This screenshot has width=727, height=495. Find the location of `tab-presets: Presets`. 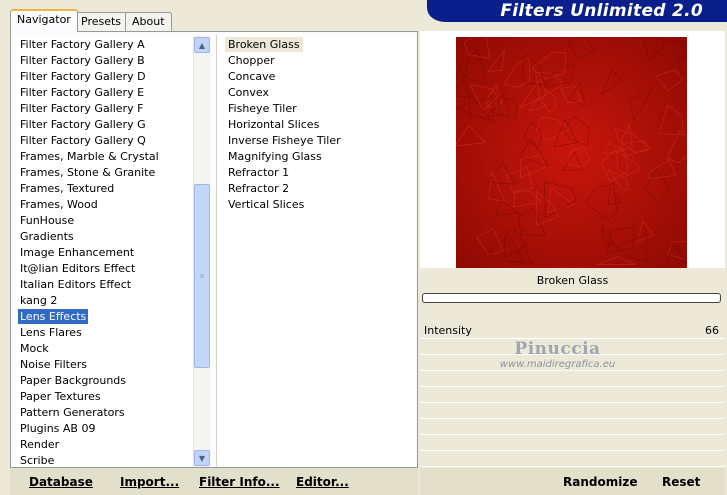

tab-presets: Presets is located at coordinates (101, 22).